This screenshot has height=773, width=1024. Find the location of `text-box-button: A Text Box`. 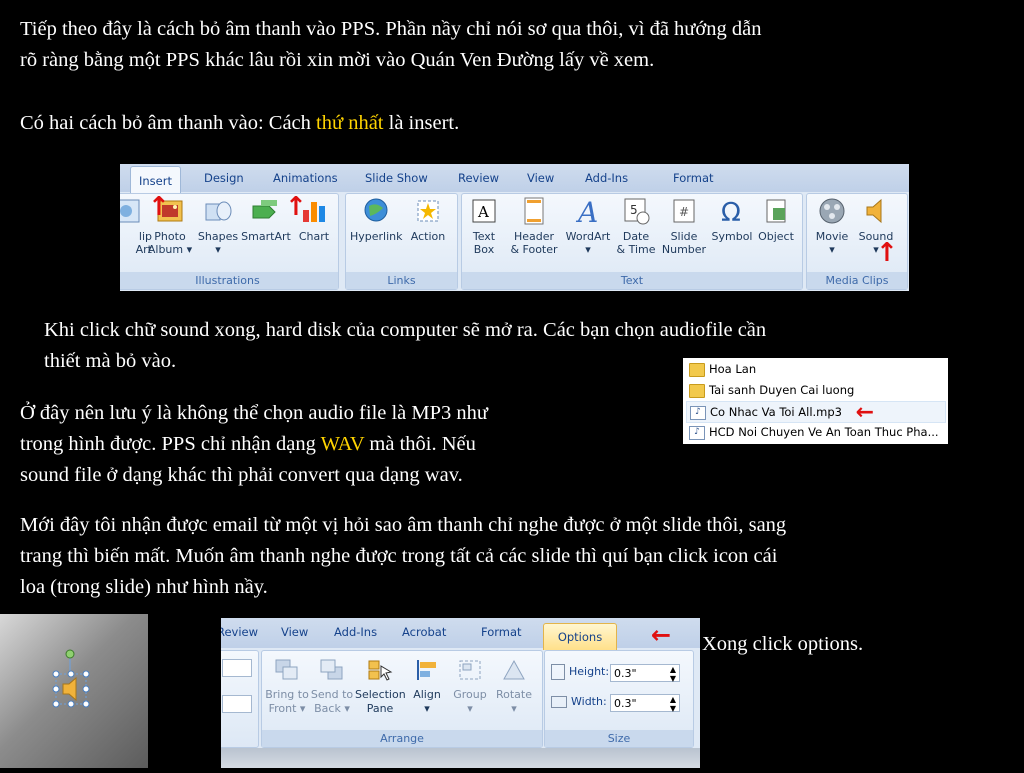

text-box-button: A Text Box is located at coordinates (484, 226).